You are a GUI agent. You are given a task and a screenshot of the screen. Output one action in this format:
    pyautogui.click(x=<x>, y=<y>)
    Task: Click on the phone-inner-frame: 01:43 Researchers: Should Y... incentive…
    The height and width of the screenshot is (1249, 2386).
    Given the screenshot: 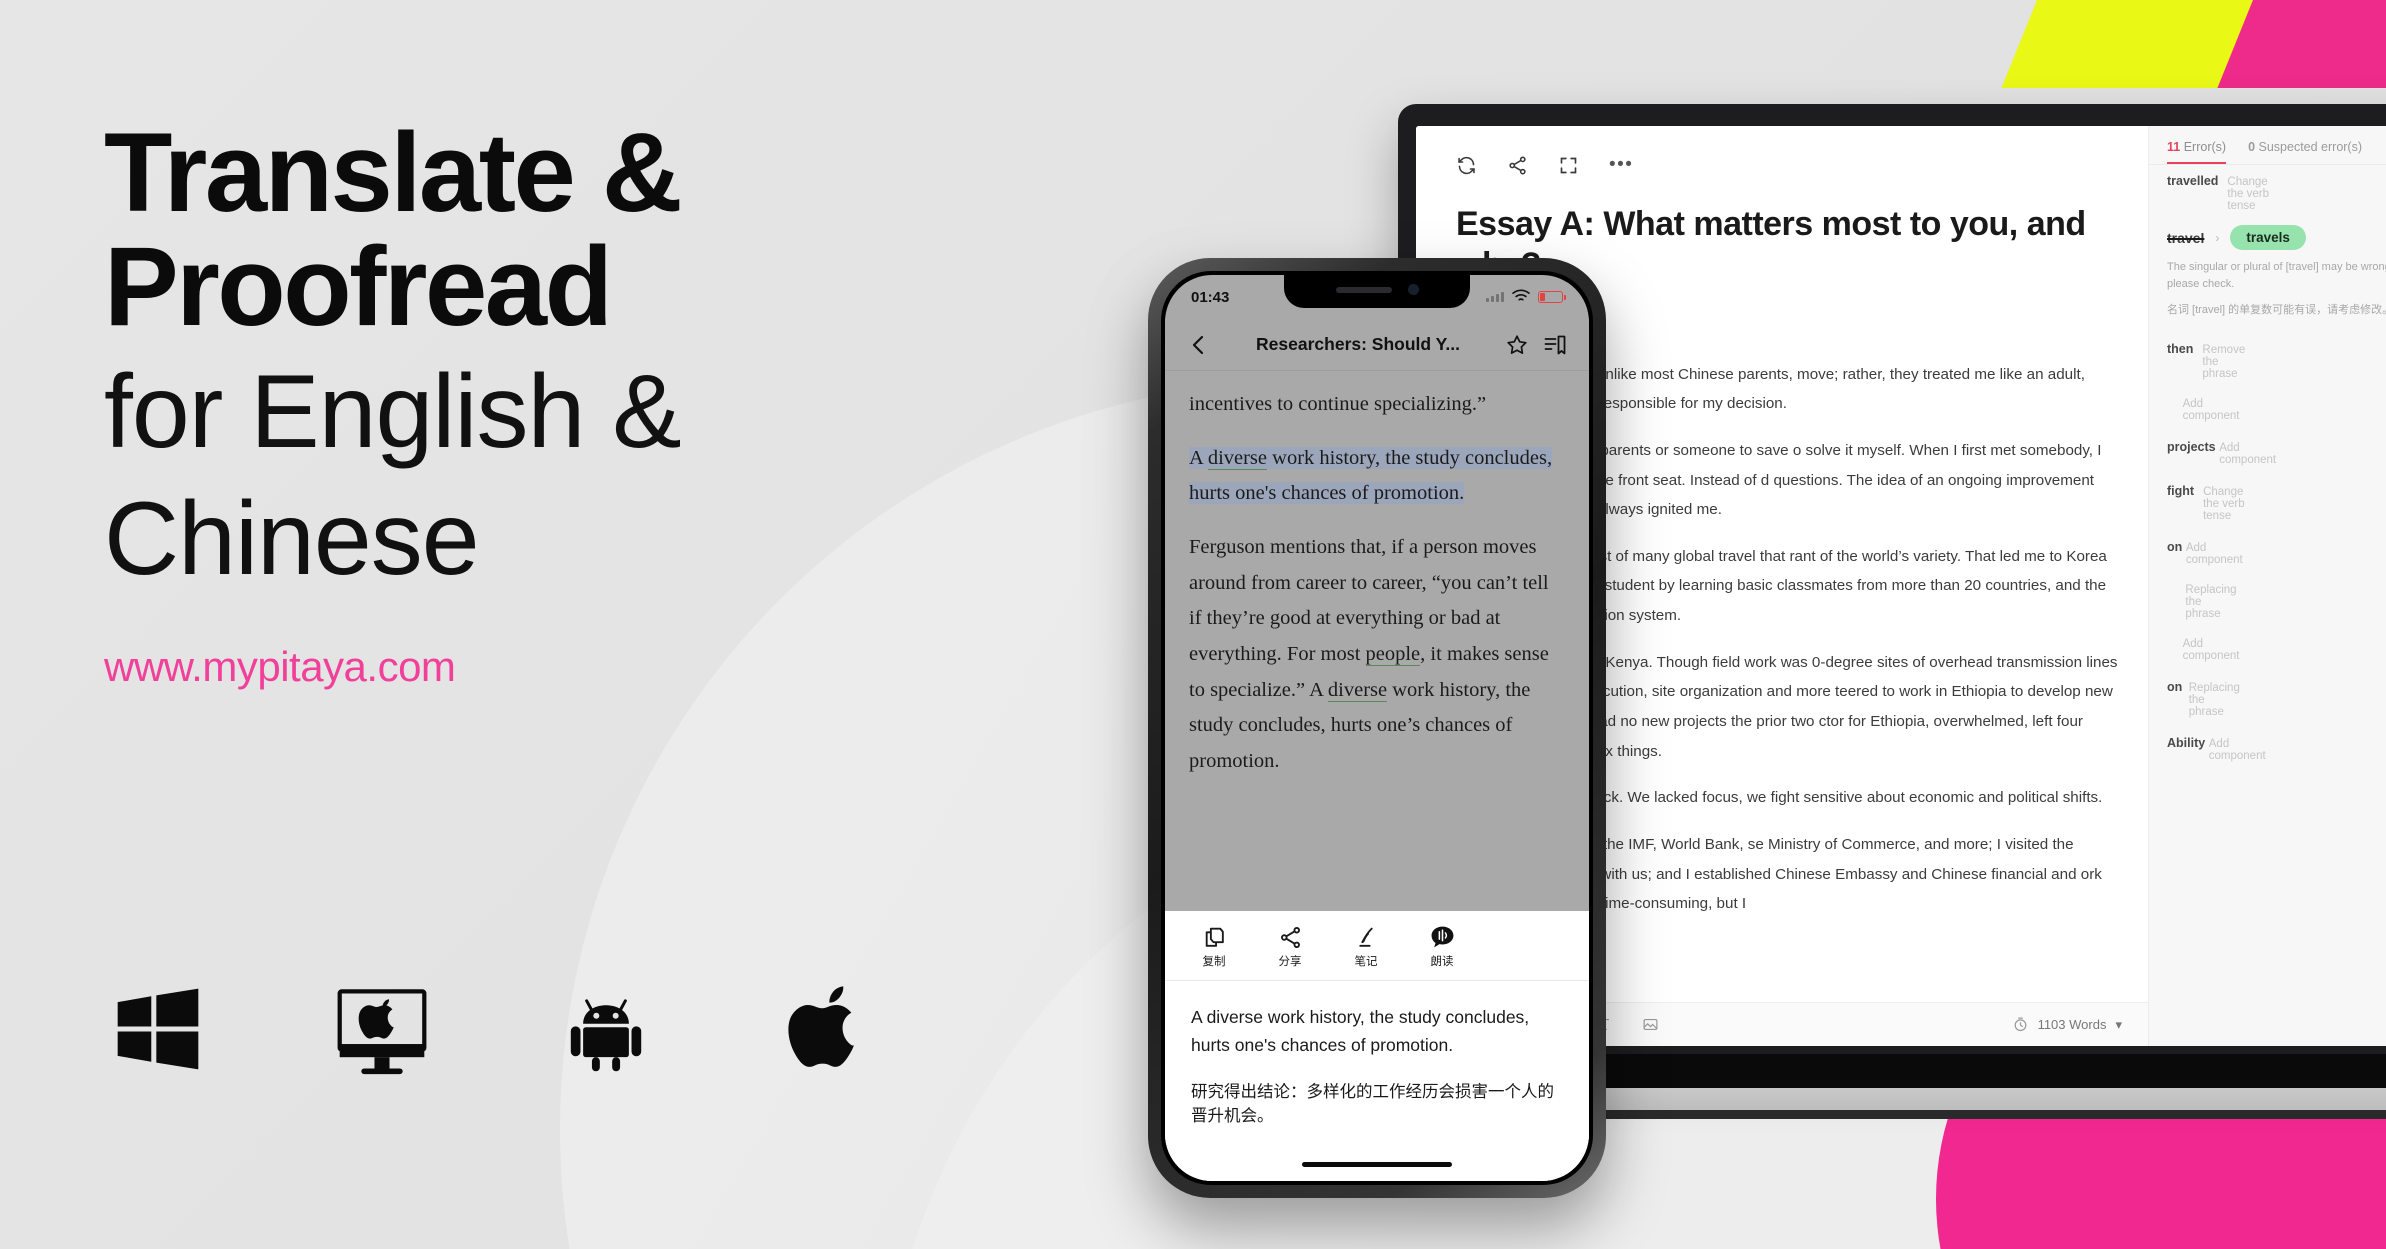 What is the action you would take?
    pyautogui.click(x=1377, y=728)
    